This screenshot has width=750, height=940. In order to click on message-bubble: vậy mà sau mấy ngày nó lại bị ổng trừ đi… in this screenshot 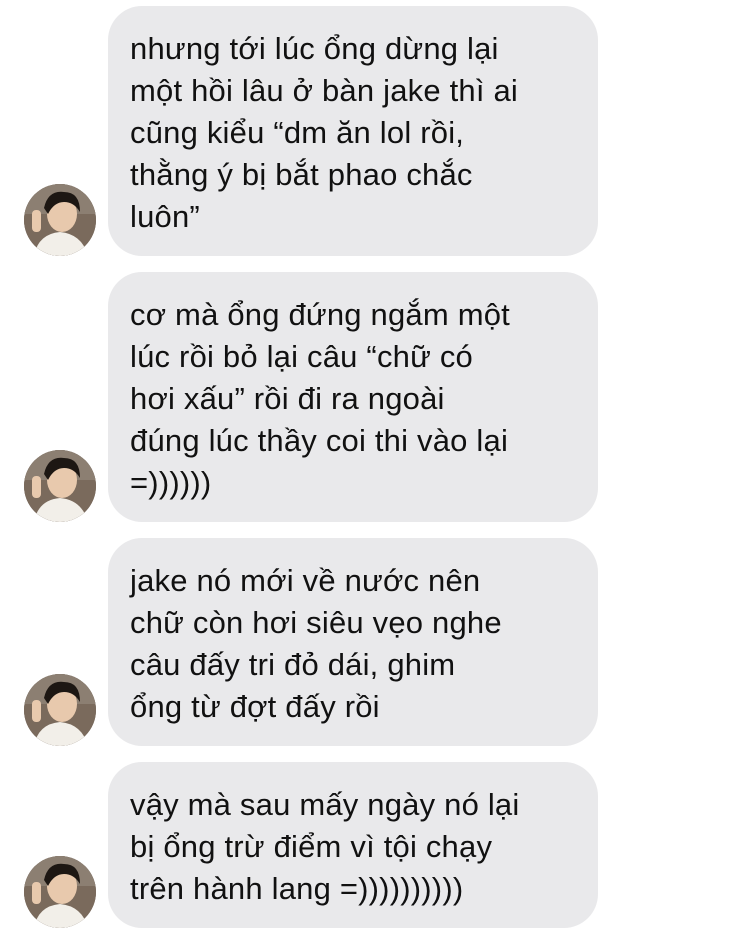, I will do `click(353, 845)`.